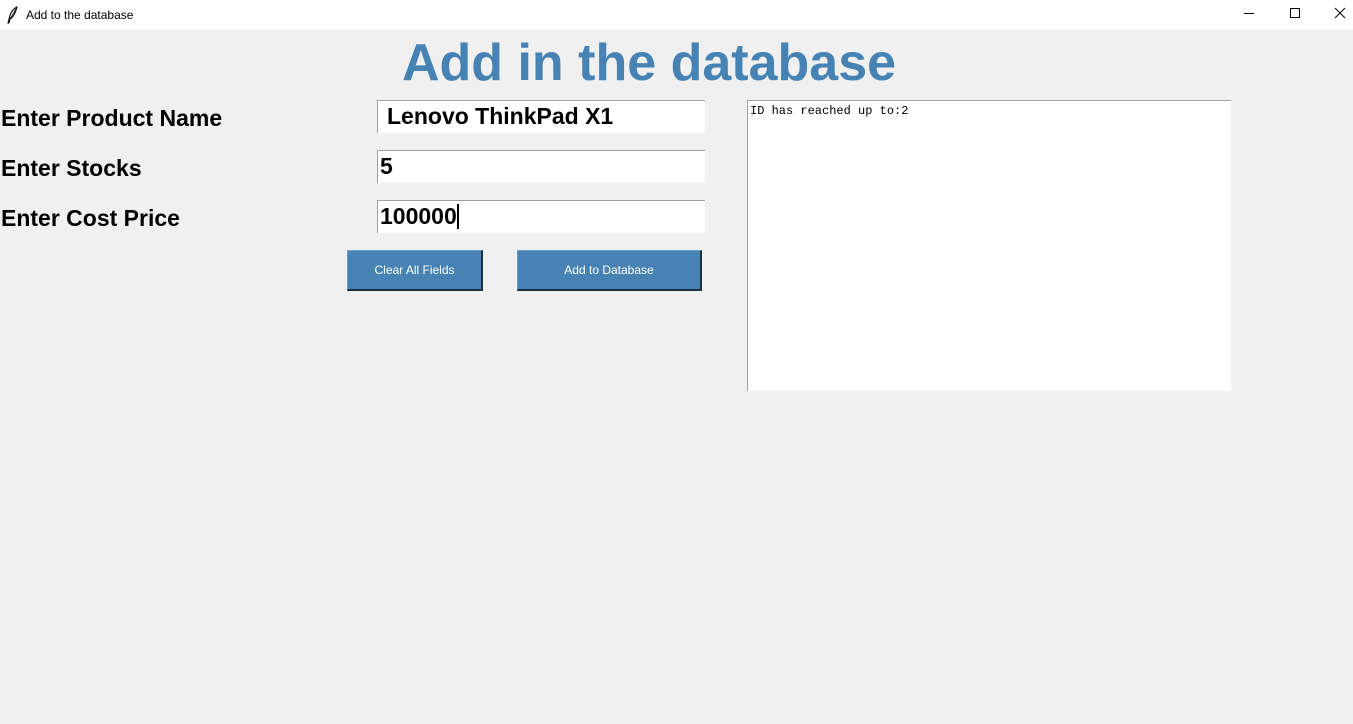 Image resolution: width=1353 pixels, height=724 pixels. Describe the element at coordinates (829, 111) in the screenshot. I see `output-text: ID has reached up to:2` at that location.